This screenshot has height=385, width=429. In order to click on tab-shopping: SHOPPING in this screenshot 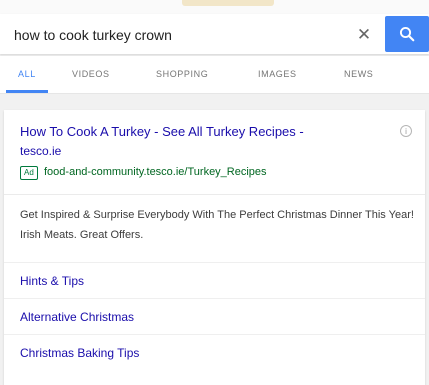, I will do `click(182, 74)`.